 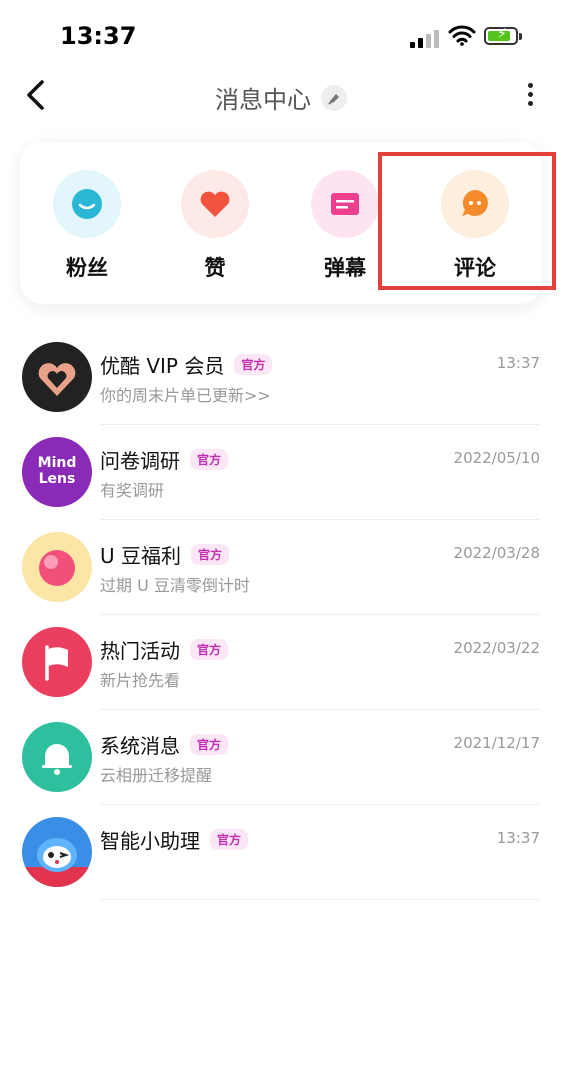 What do you see at coordinates (496, 743) in the screenshot?
I see `item-date: 2021/12/17` at bounding box center [496, 743].